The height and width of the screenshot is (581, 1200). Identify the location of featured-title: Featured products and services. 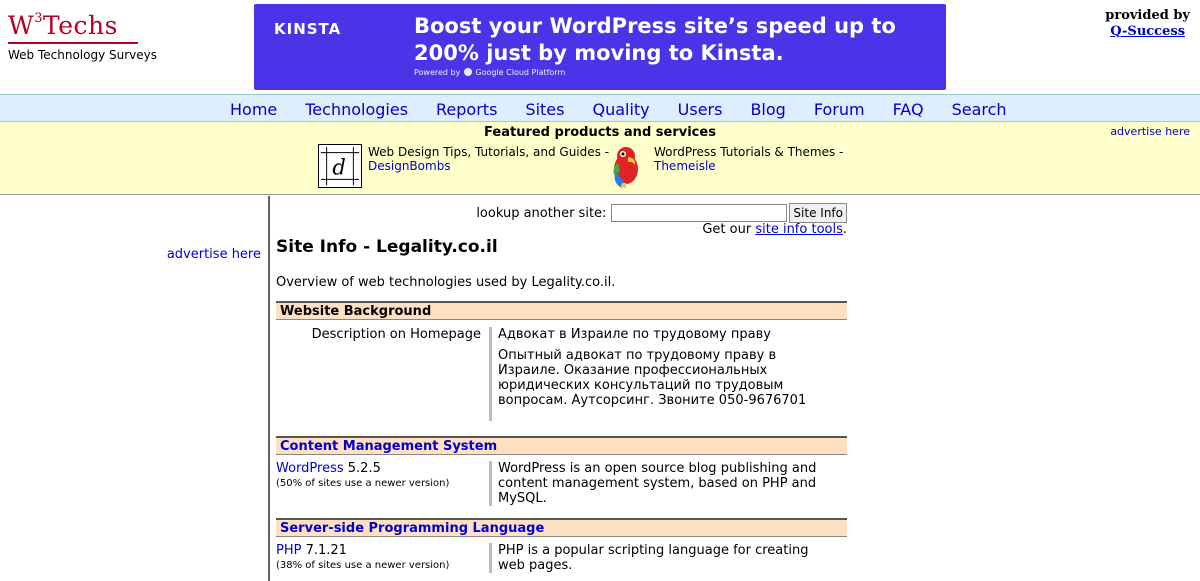
(600, 132).